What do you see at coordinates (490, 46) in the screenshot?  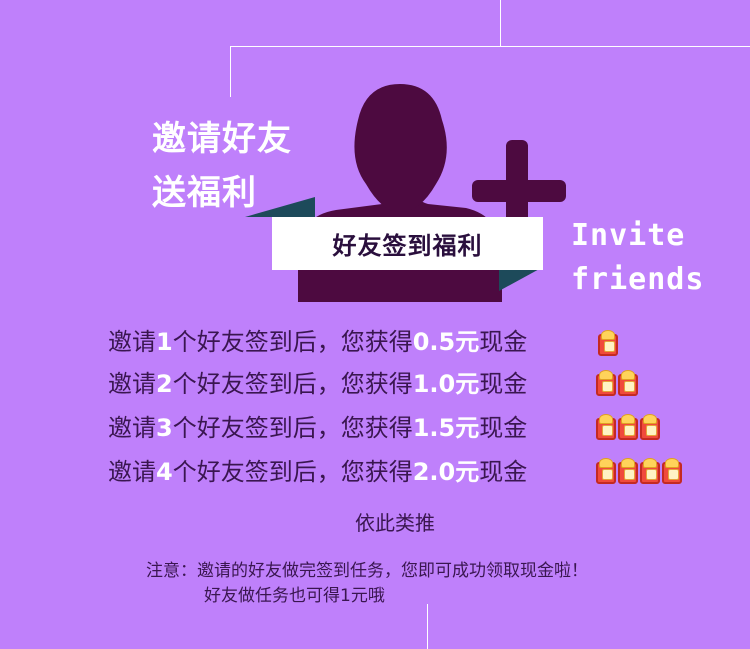 I see `deco-line-top-horizontal` at bounding box center [490, 46].